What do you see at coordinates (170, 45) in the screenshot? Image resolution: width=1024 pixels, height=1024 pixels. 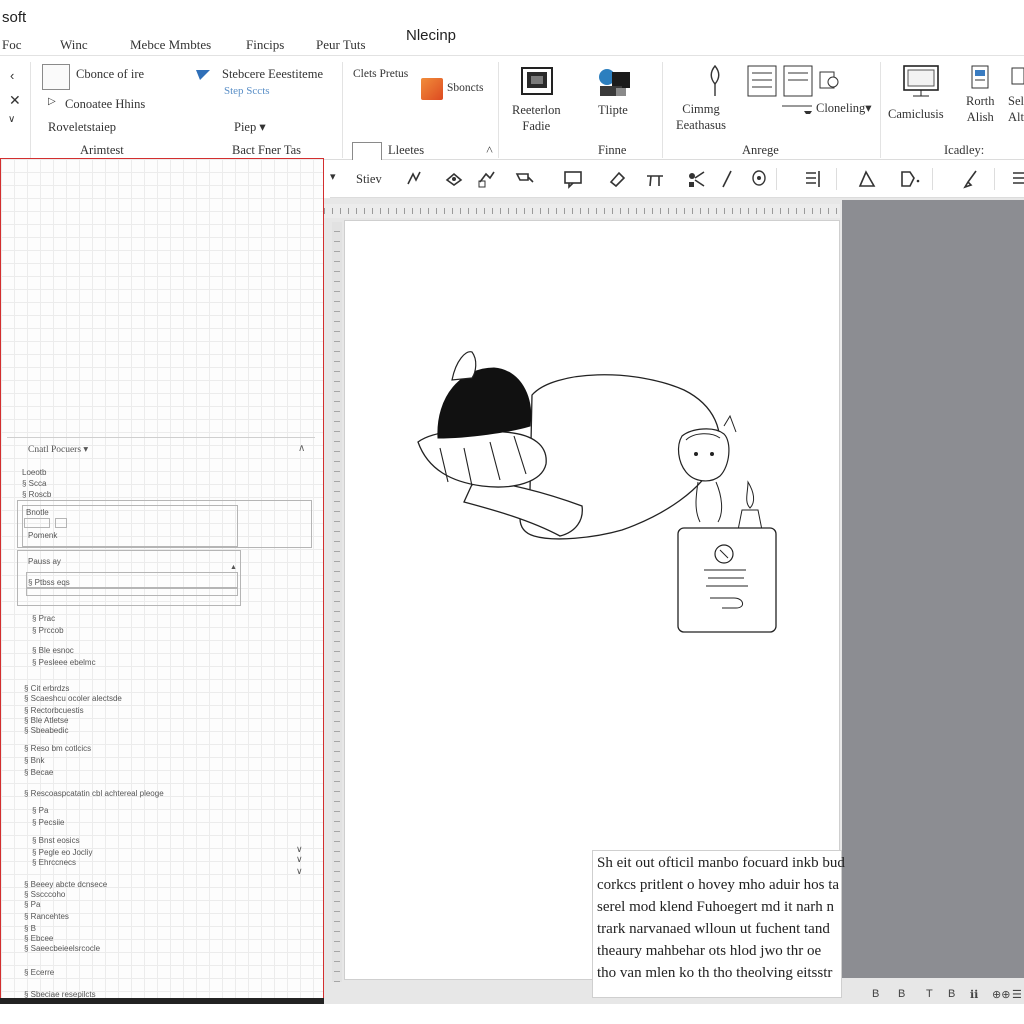 I see `tab-members: Mebce Mmbtes` at bounding box center [170, 45].